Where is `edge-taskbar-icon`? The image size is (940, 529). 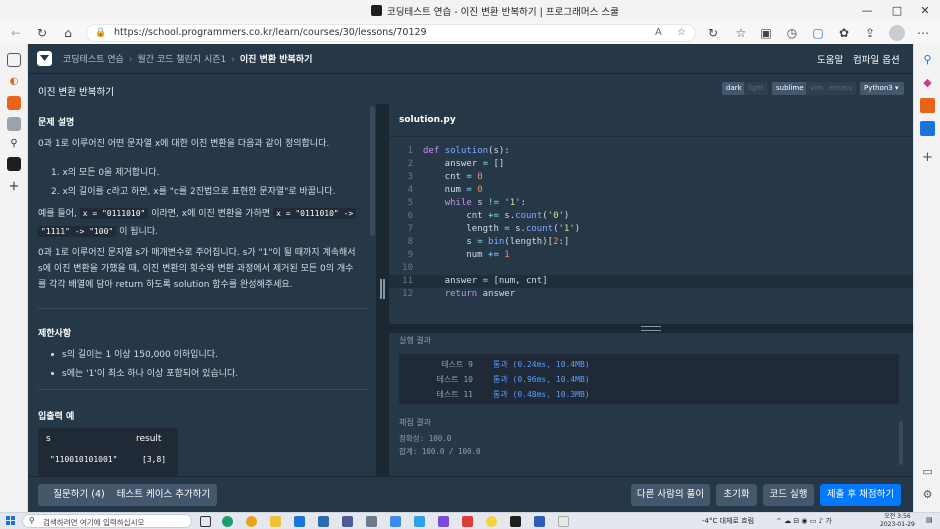
edge-taskbar-icon is located at coordinates (227, 521).